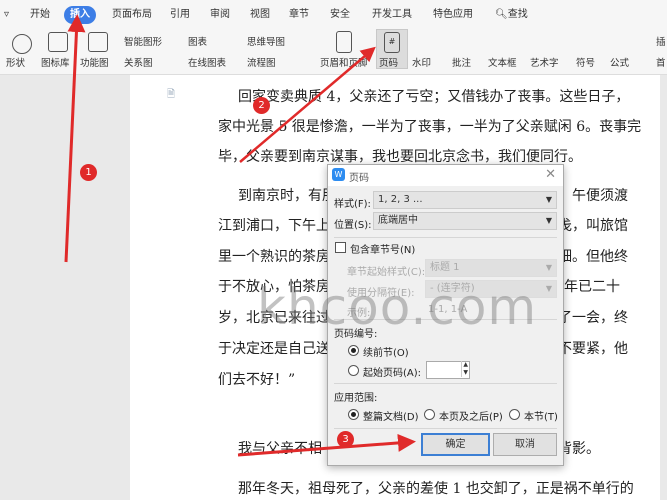  I want to click on step-3-badge: 3, so click(345, 439).